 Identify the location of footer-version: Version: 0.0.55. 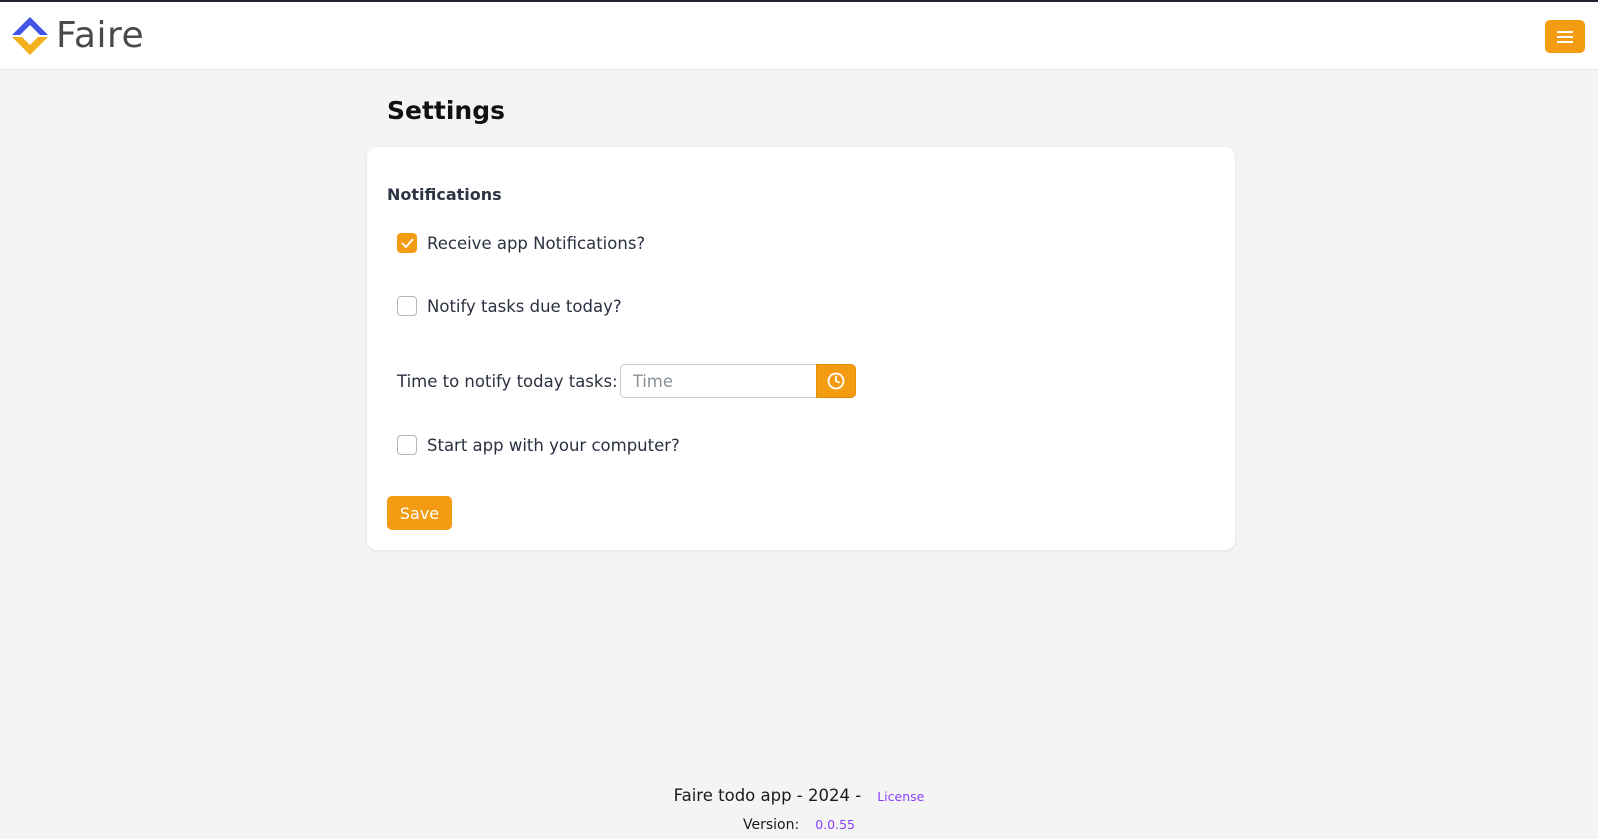
(799, 825).